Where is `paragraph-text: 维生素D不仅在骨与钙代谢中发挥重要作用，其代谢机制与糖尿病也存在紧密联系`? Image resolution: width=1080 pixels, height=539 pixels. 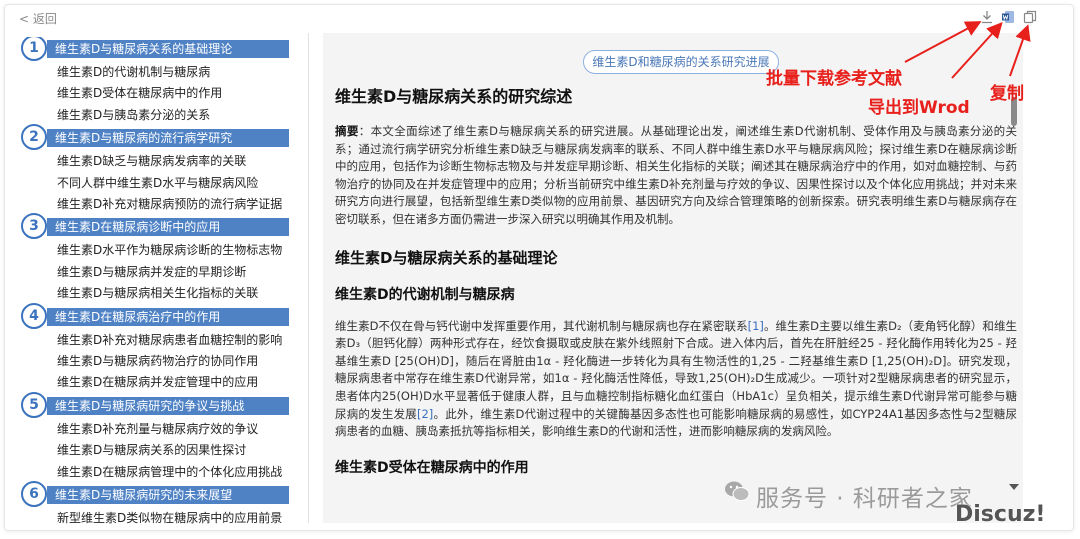
paragraph-text: 维生素D不仅在骨与钙代谢中发挥重要作用，其代谢机制与糖尿病也存在紧密联系 is located at coordinates (541, 325).